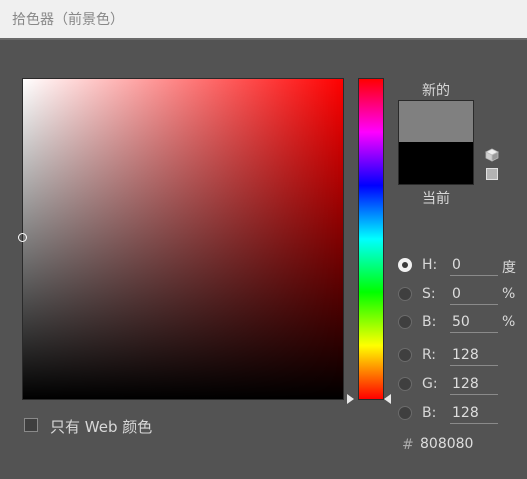 The image size is (527, 479). Describe the element at coordinates (429, 413) in the screenshot. I see `blue-label: B:` at that location.